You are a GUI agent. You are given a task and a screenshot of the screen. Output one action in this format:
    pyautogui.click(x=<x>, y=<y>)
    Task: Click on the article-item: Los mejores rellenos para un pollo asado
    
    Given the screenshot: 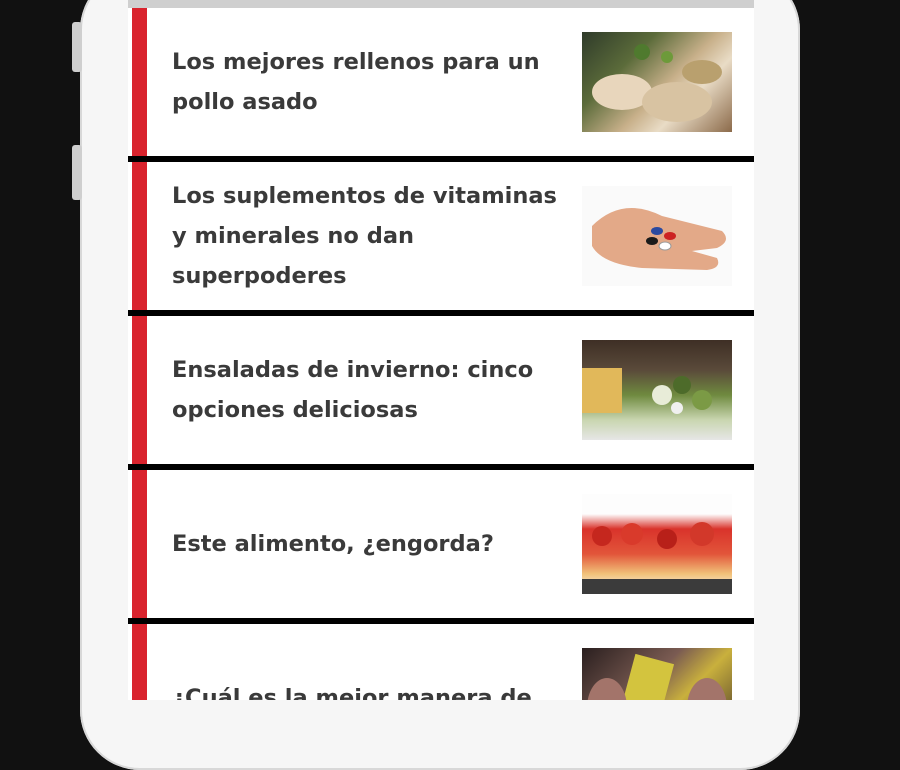 What is the action you would take?
    pyautogui.click(x=441, y=82)
    